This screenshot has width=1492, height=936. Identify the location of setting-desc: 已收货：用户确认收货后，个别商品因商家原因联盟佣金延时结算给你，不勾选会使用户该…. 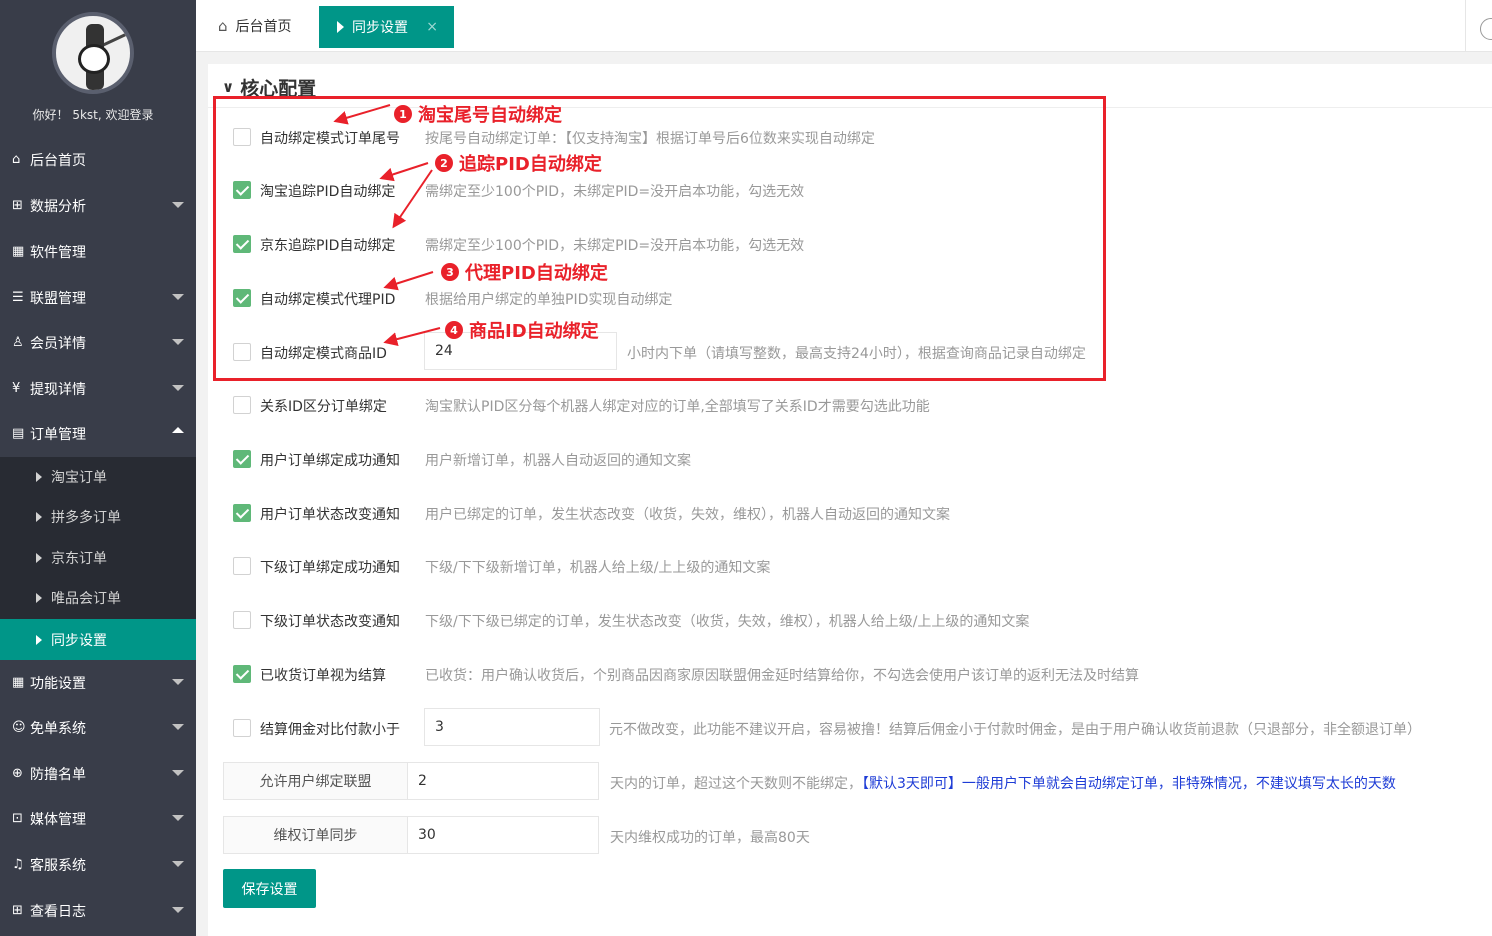
(782, 676).